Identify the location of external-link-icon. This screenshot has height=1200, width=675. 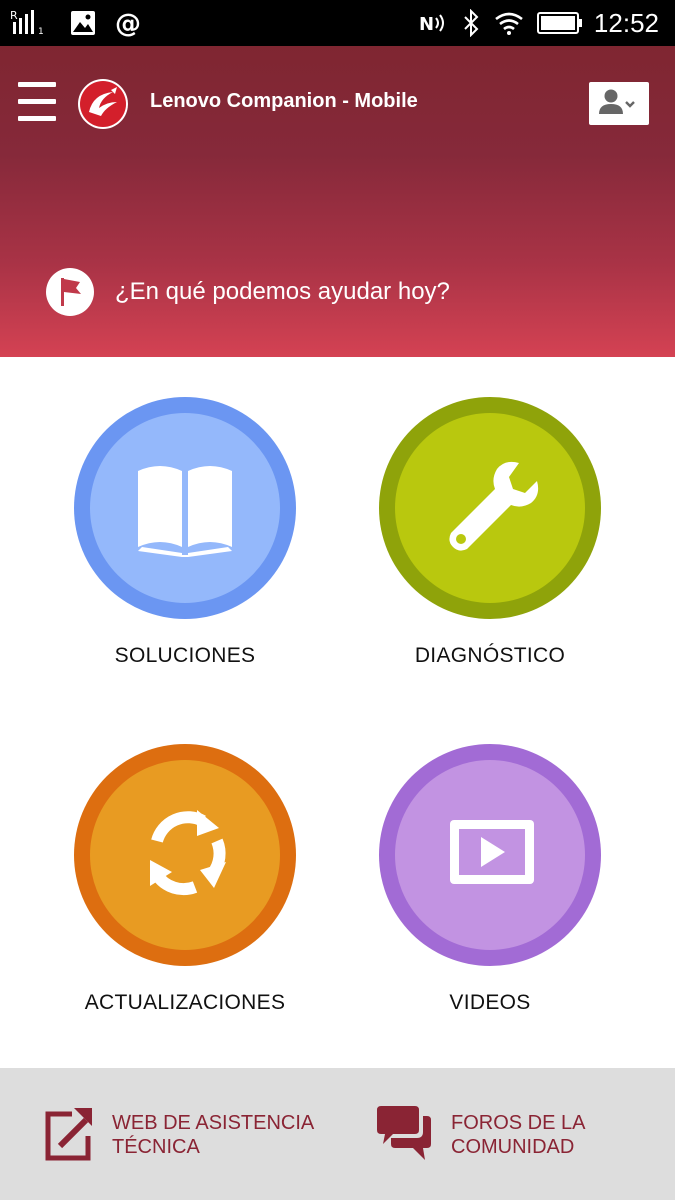
(68, 1134).